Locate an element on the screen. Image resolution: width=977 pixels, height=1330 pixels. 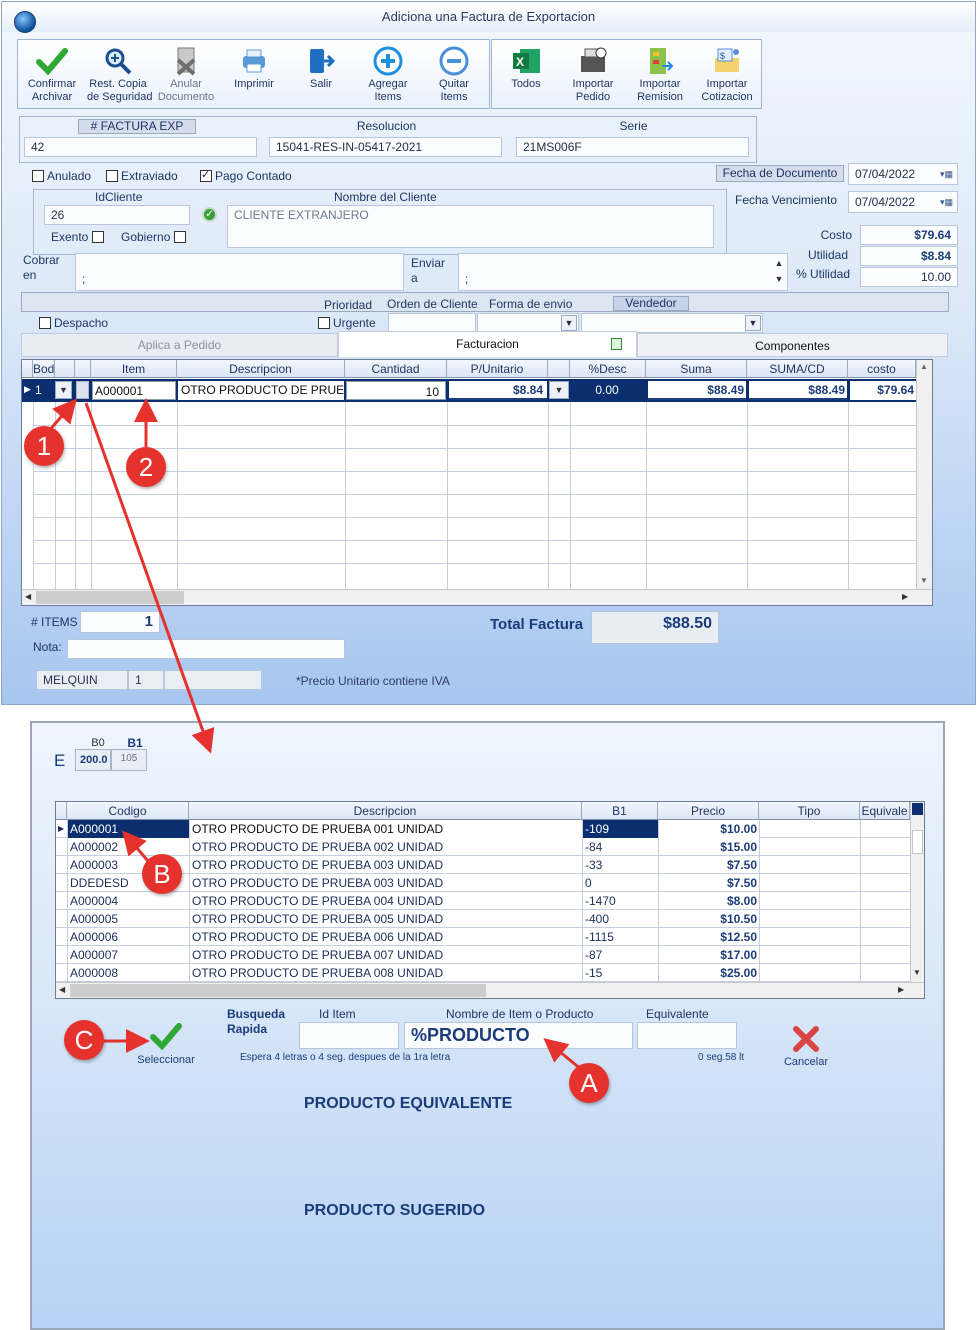
callout-a: A is located at coordinates (589, 1083).